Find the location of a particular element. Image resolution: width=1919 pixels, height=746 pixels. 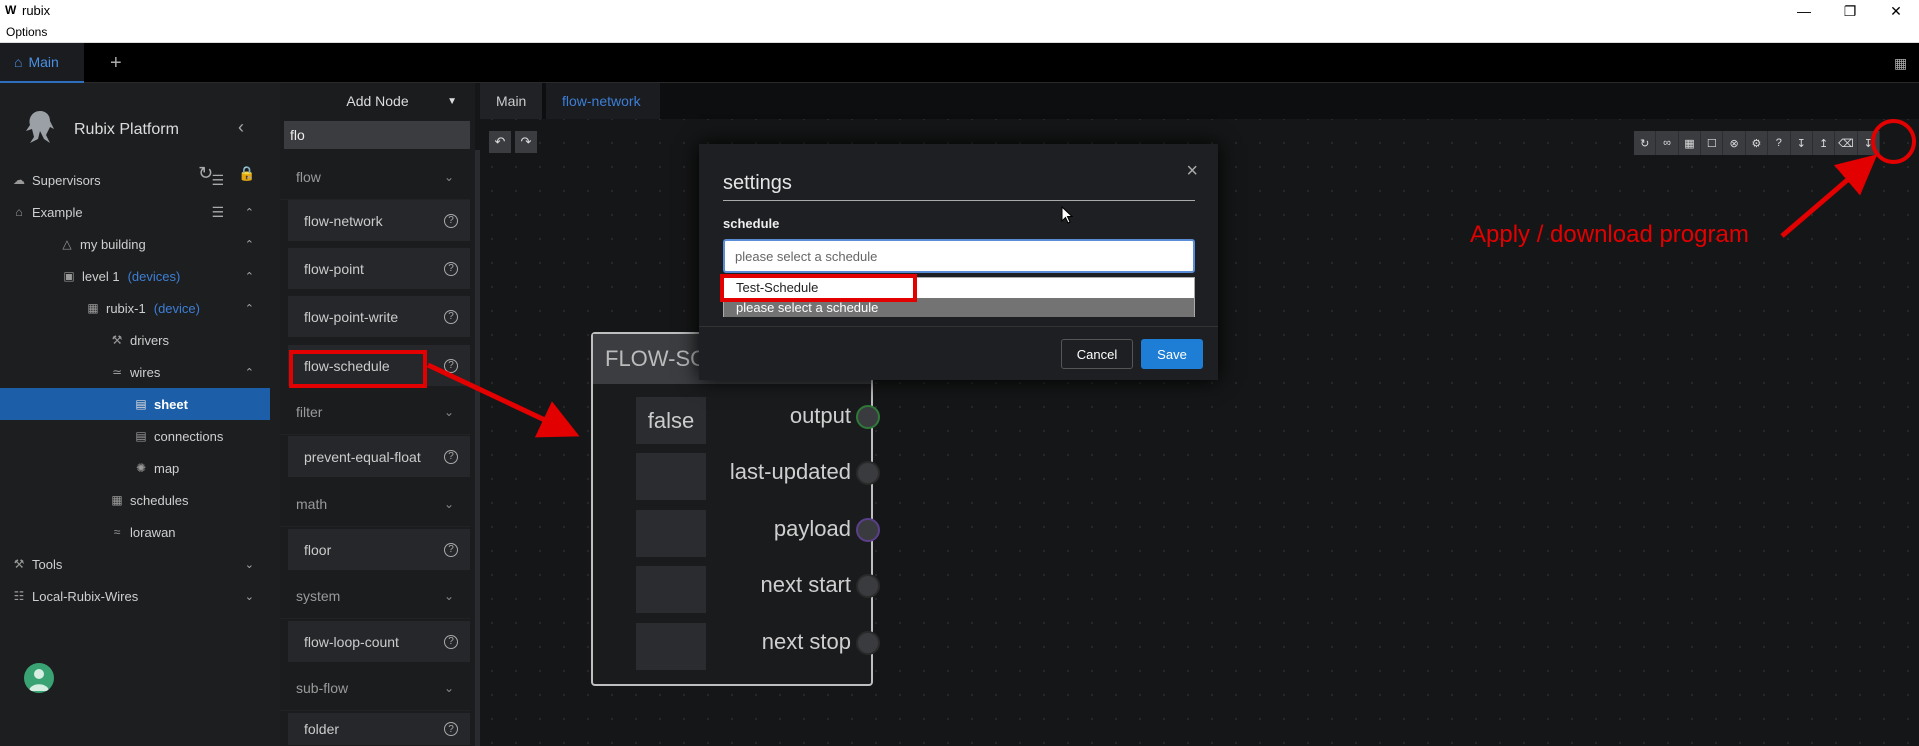

tab-main: ⌂ Main is located at coordinates (42, 63).